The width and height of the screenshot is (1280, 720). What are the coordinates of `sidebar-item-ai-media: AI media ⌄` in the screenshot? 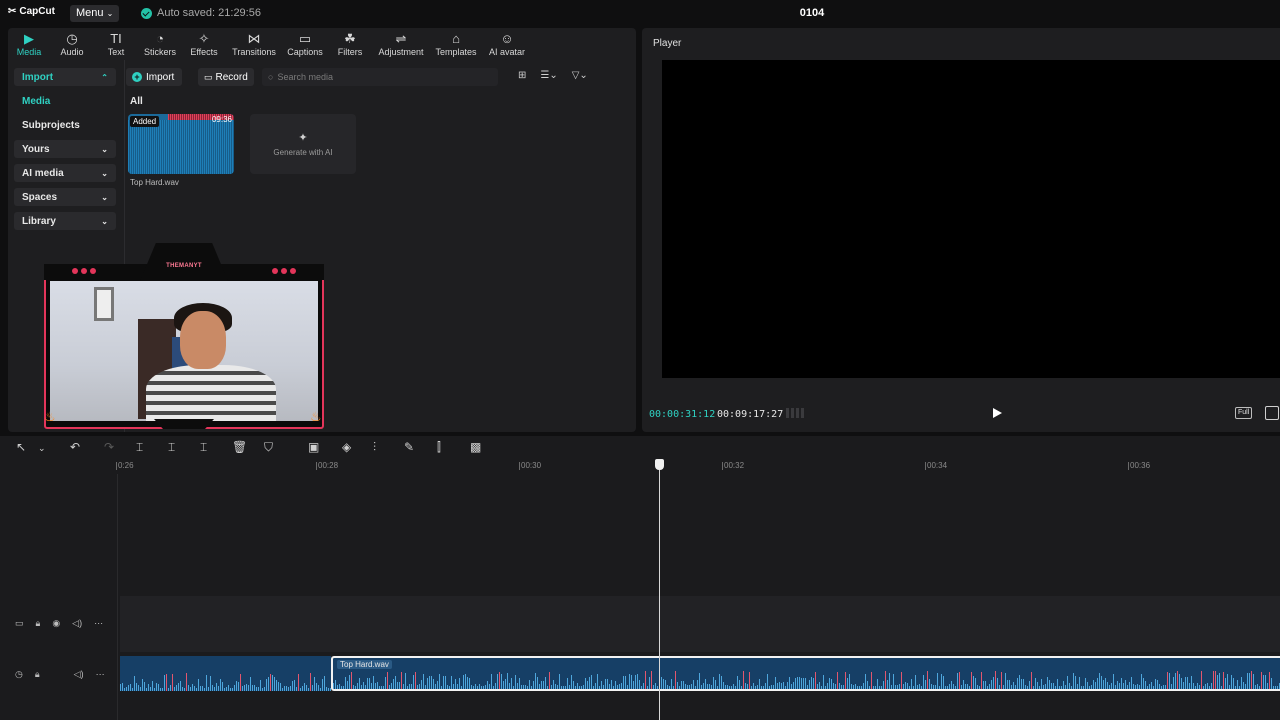 It's located at (65, 173).